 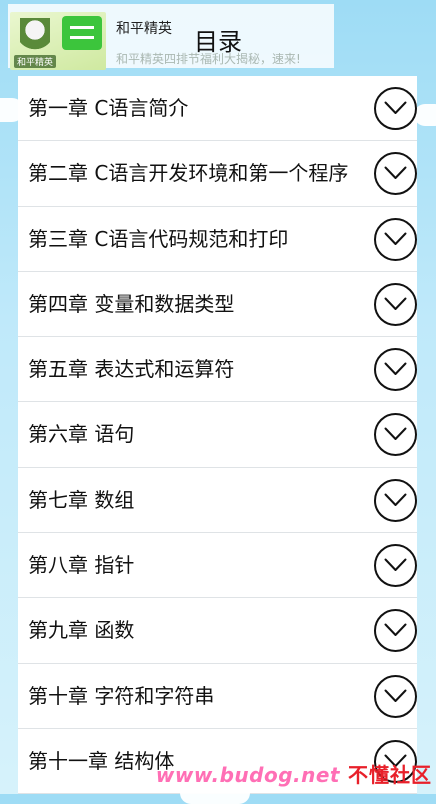 I want to click on chapter-row: 第五章 表达式和运算符, so click(x=217, y=370).